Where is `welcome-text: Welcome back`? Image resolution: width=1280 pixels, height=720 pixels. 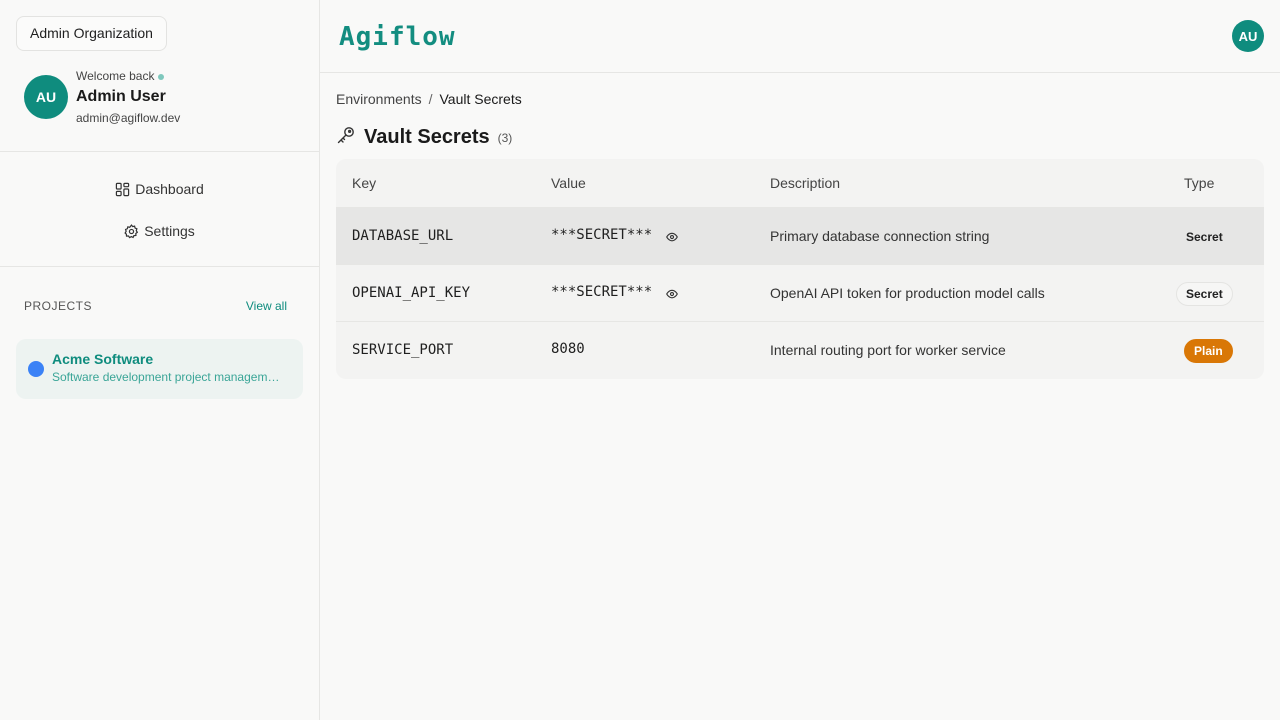
welcome-text: Welcome back is located at coordinates (120, 76).